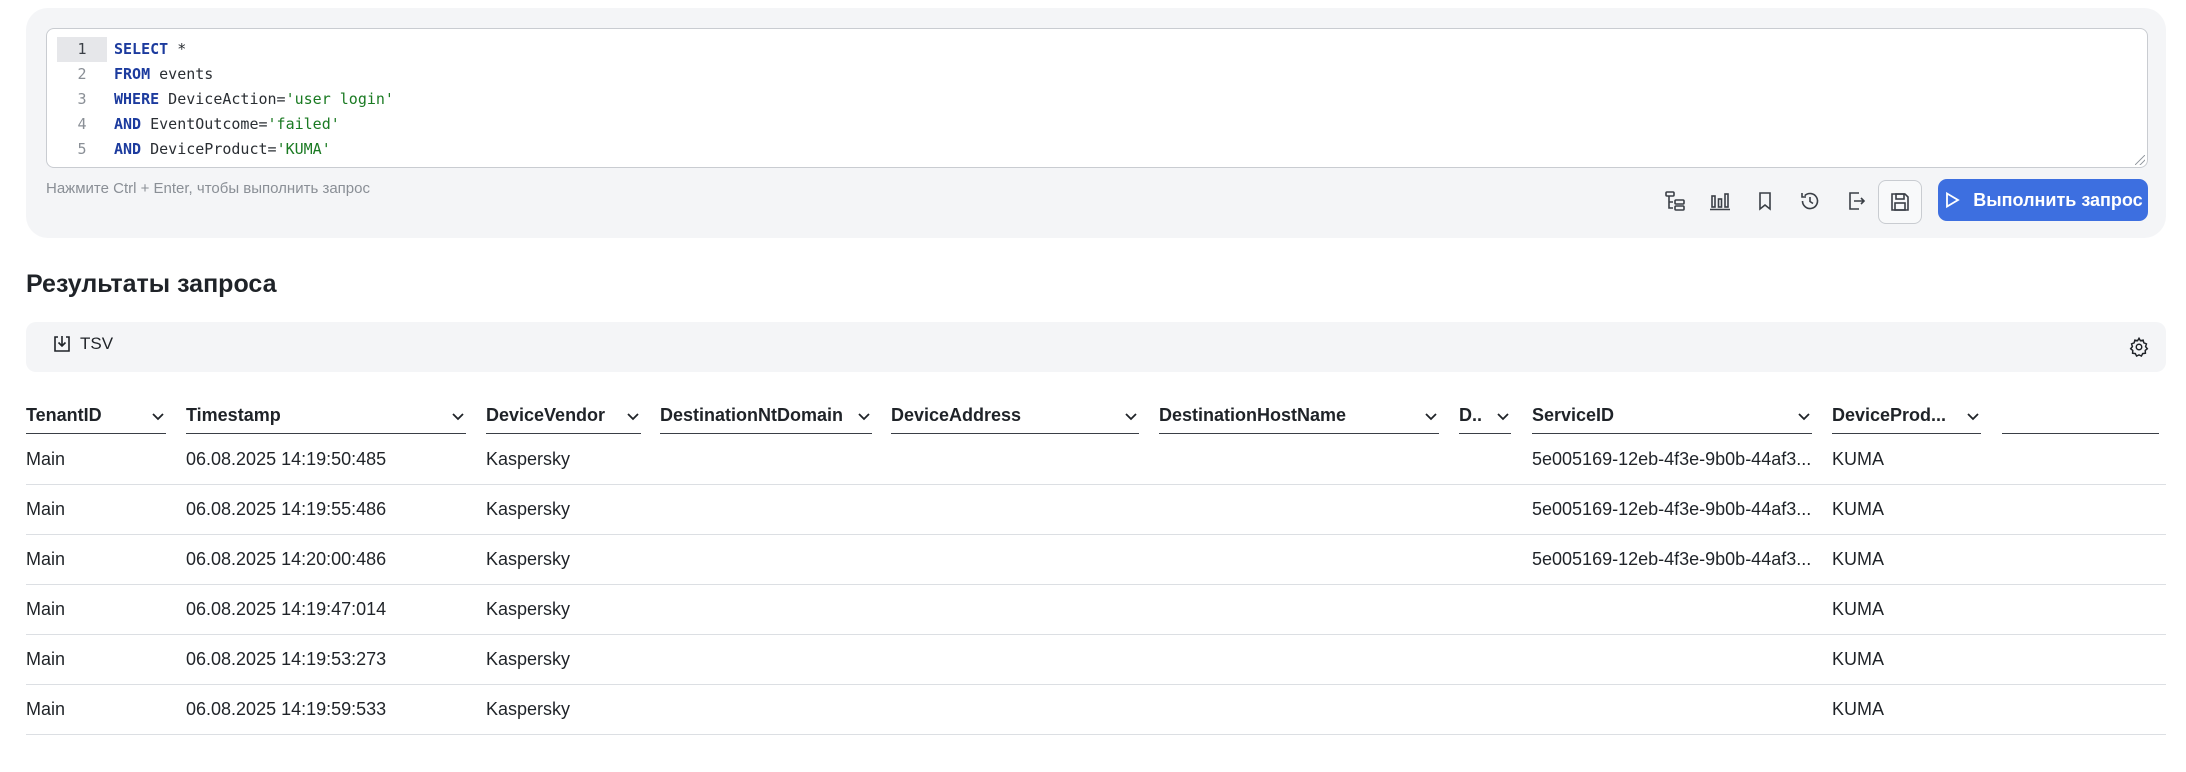 The image size is (2186, 772). Describe the element at coordinates (82, 99) in the screenshot. I see `line-number: 3` at that location.